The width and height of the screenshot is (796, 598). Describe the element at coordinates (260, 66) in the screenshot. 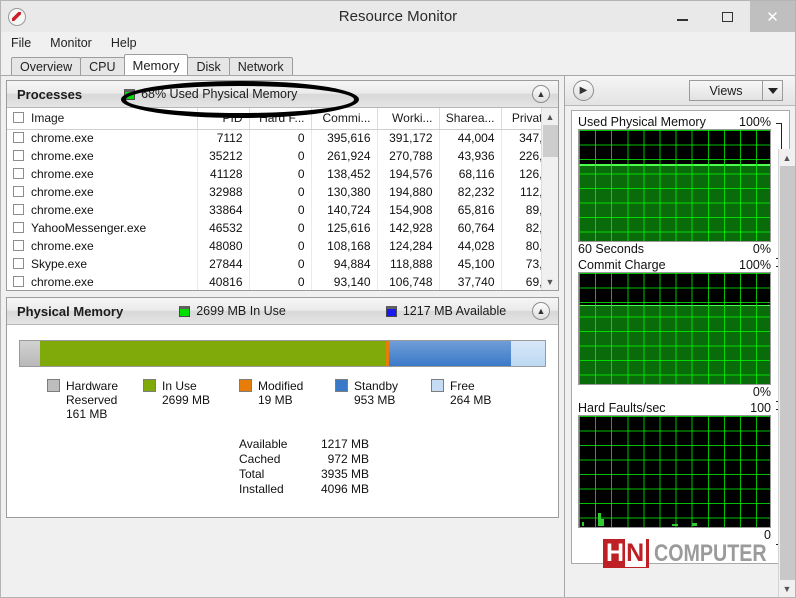

I see `tab-network: Network` at that location.